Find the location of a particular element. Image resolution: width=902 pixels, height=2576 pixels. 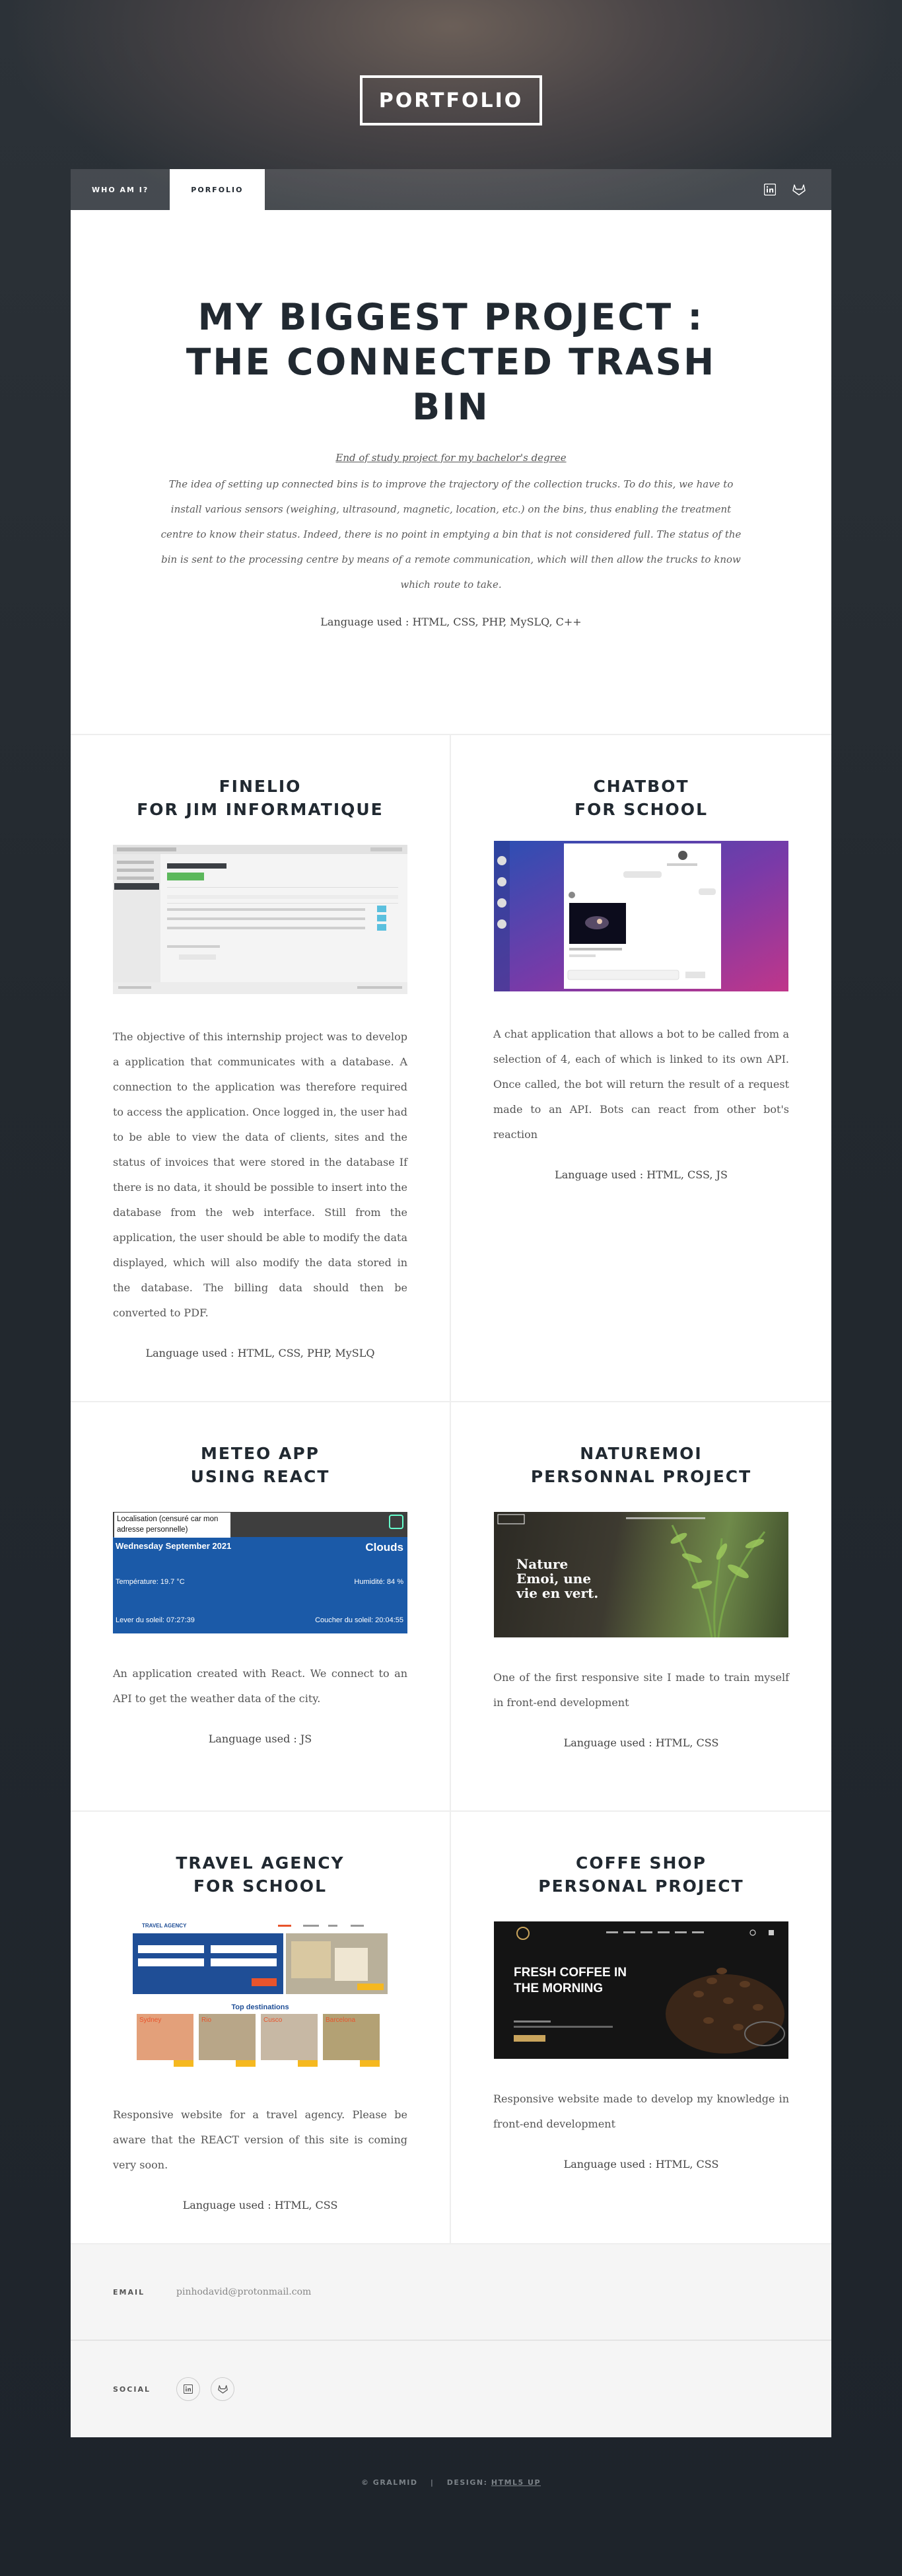

project-title-line2: USING REACT is located at coordinates (260, 1476).